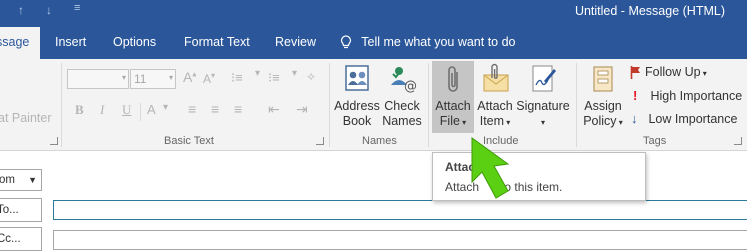  I want to click on signature-label: Signature ▾, so click(543, 114).